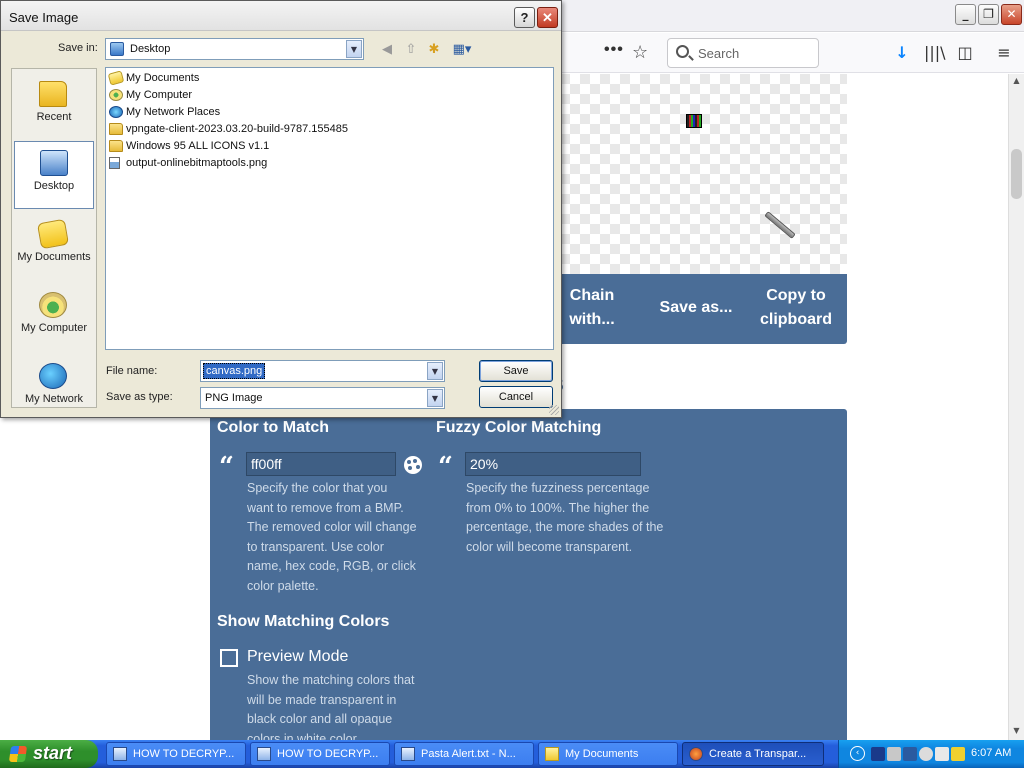 The height and width of the screenshot is (768, 1024). I want to click on search-icon, so click(682, 51).